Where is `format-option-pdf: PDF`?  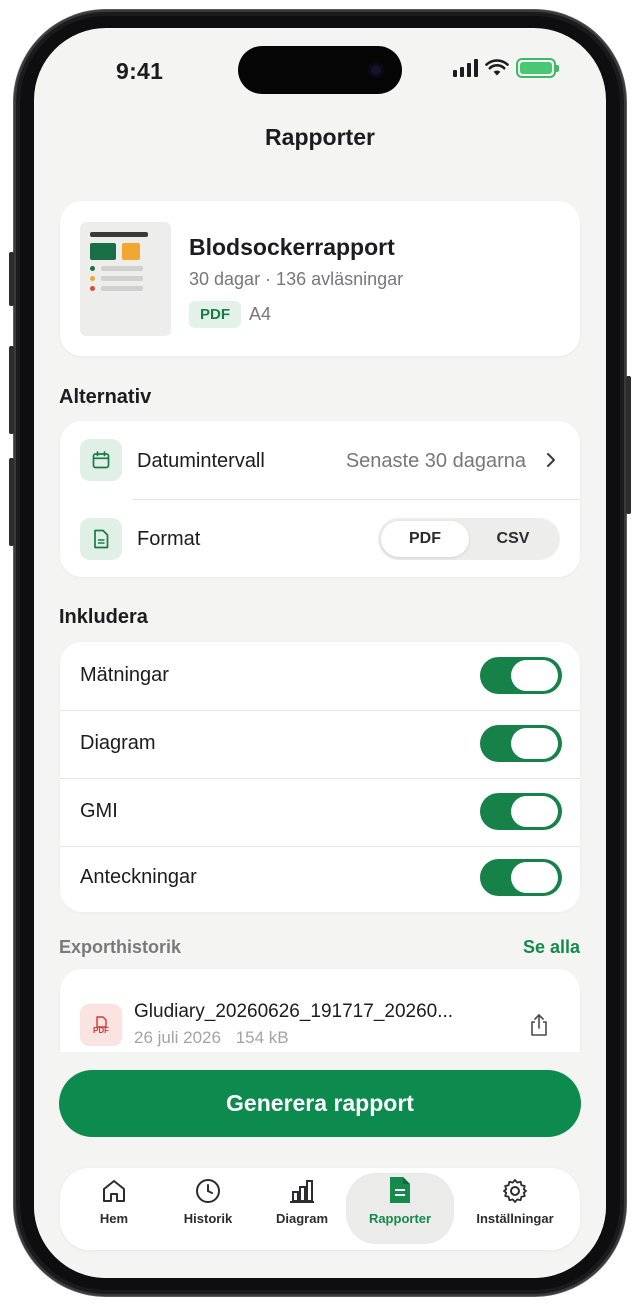
format-option-pdf: PDF is located at coordinates (425, 539).